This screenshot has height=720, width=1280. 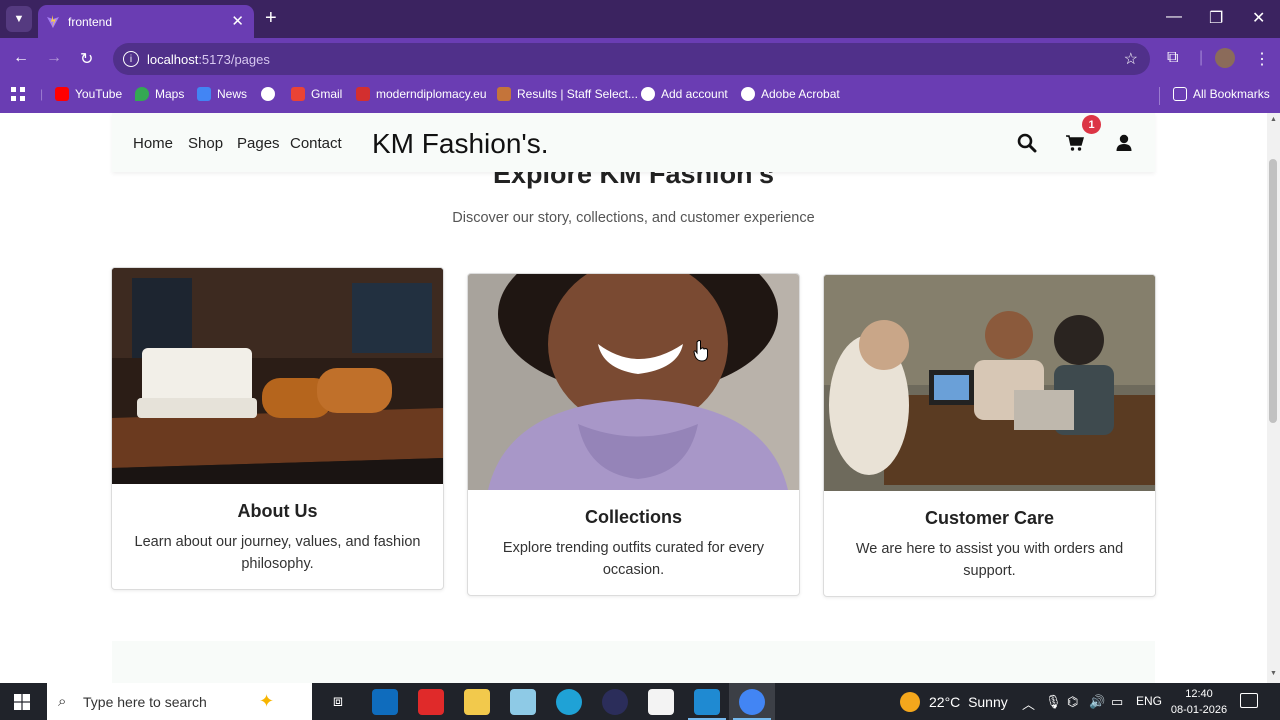 I want to click on wps-office-icon, so click(x=431, y=702).